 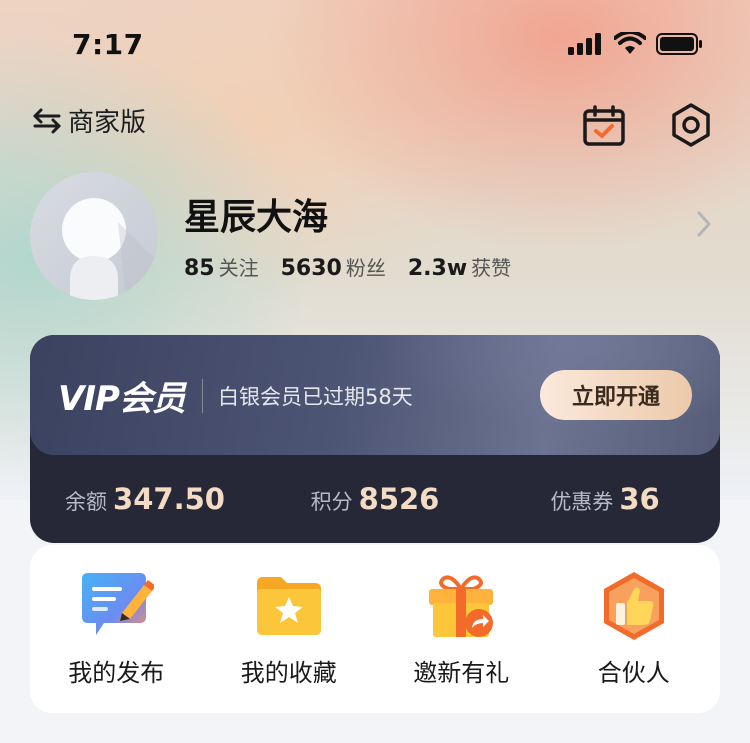 What do you see at coordinates (491, 268) in the screenshot?
I see `stat-label: 获赞` at bounding box center [491, 268].